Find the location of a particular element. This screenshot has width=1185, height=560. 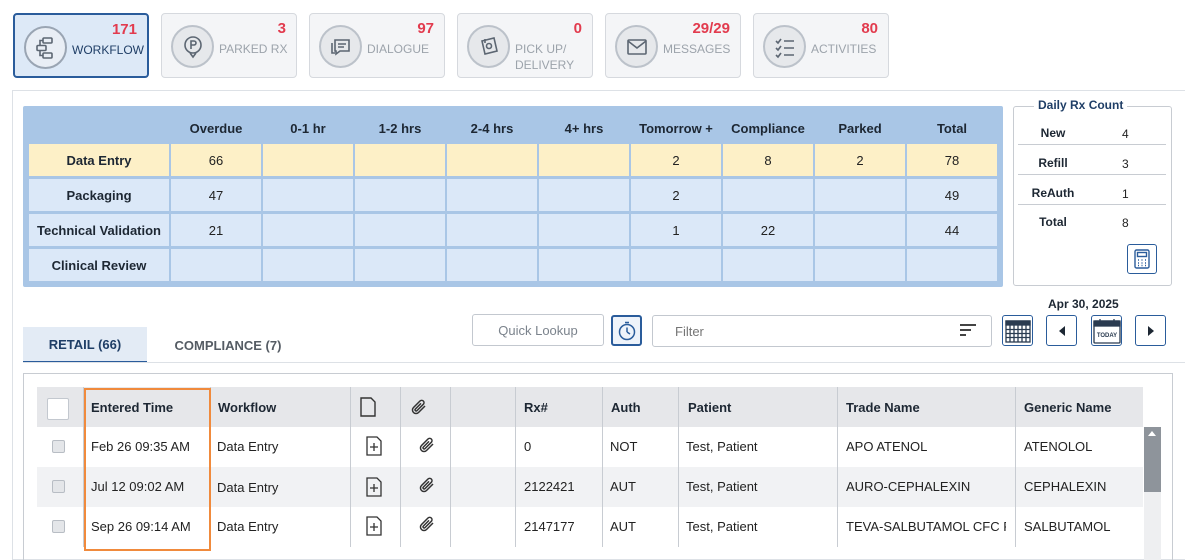

grid-cell: 66 is located at coordinates (216, 160).